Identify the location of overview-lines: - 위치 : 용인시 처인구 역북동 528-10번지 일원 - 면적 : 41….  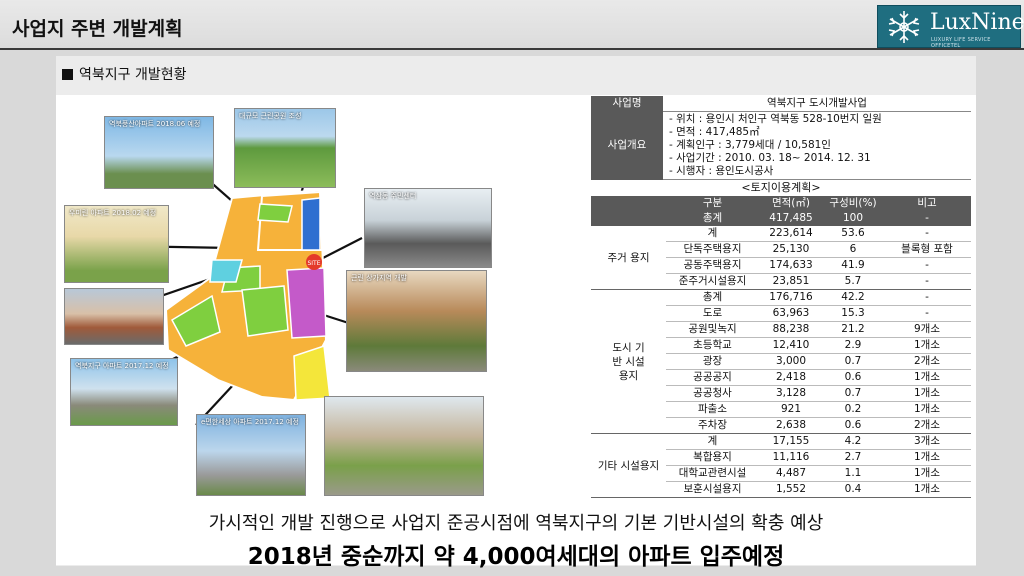
(817, 145).